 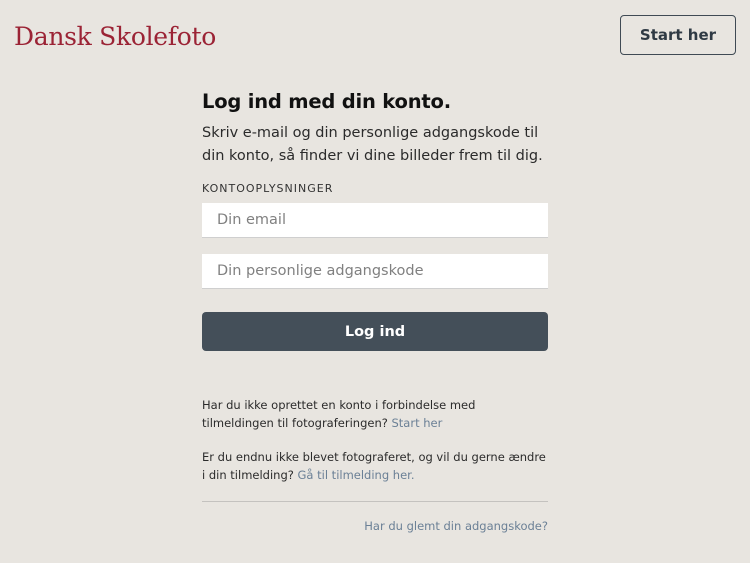 I want to click on start-here-link: Start her, so click(x=417, y=423).